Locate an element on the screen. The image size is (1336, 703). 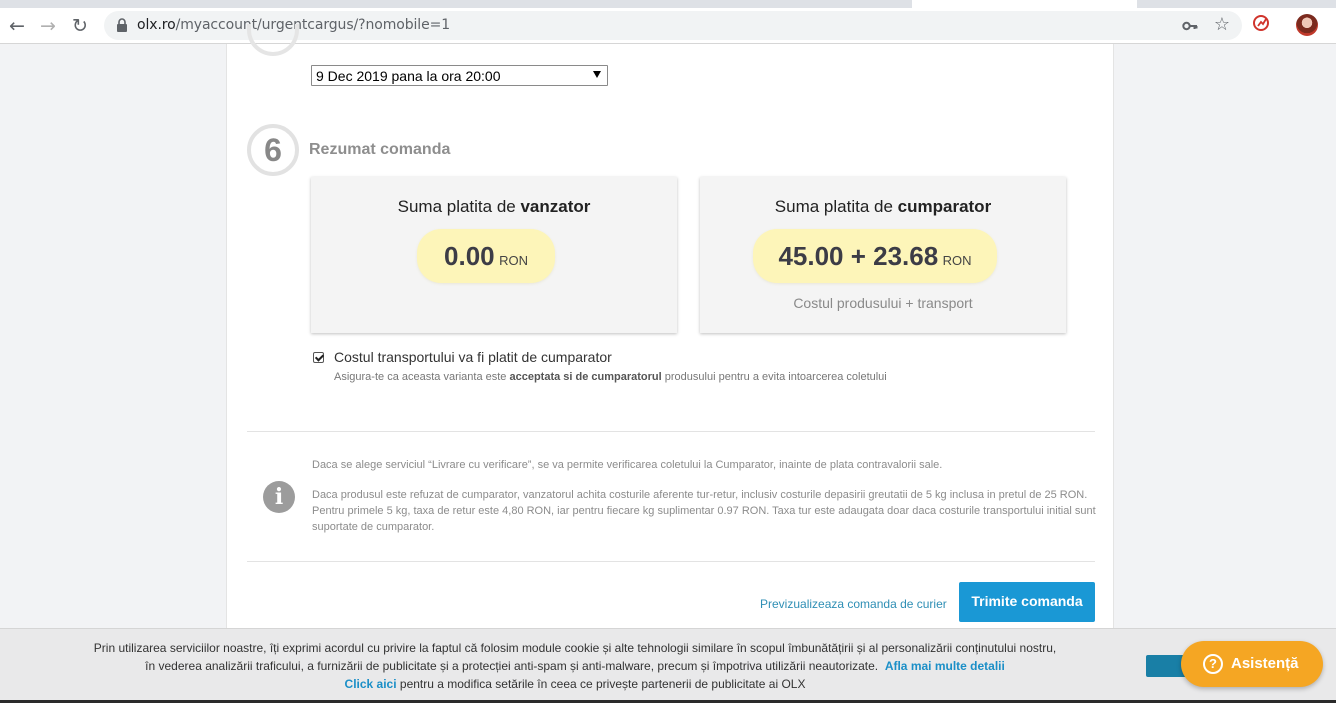
dropdown-caret-icon is located at coordinates (597, 74).